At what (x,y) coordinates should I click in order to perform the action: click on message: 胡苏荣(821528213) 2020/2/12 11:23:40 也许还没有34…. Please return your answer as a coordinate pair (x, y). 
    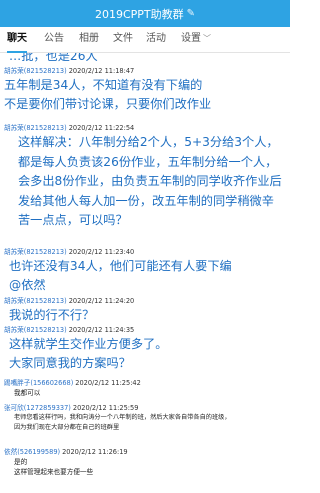
    Looking at the image, I should click on (147, 271).